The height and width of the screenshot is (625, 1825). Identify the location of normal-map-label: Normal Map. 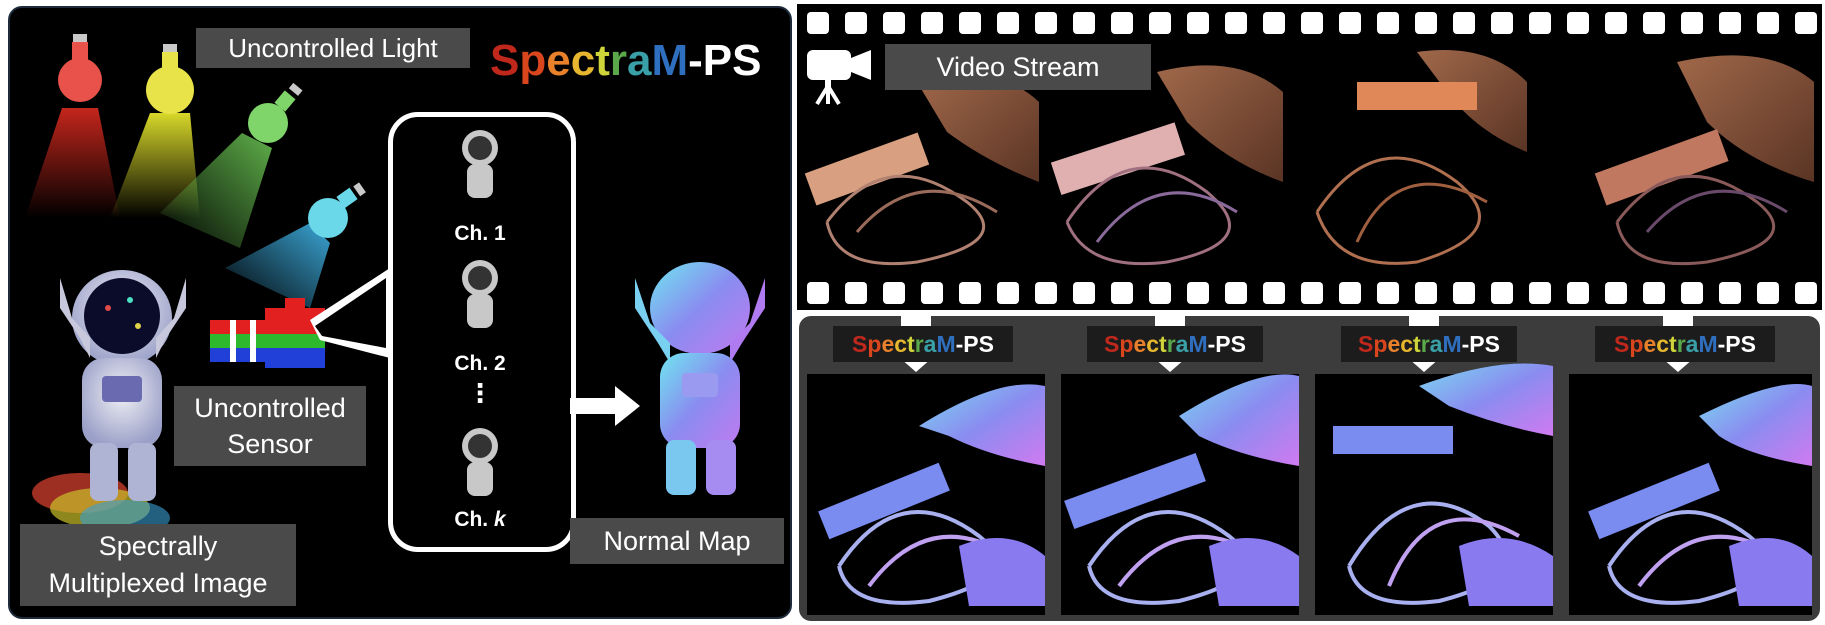
(677, 541).